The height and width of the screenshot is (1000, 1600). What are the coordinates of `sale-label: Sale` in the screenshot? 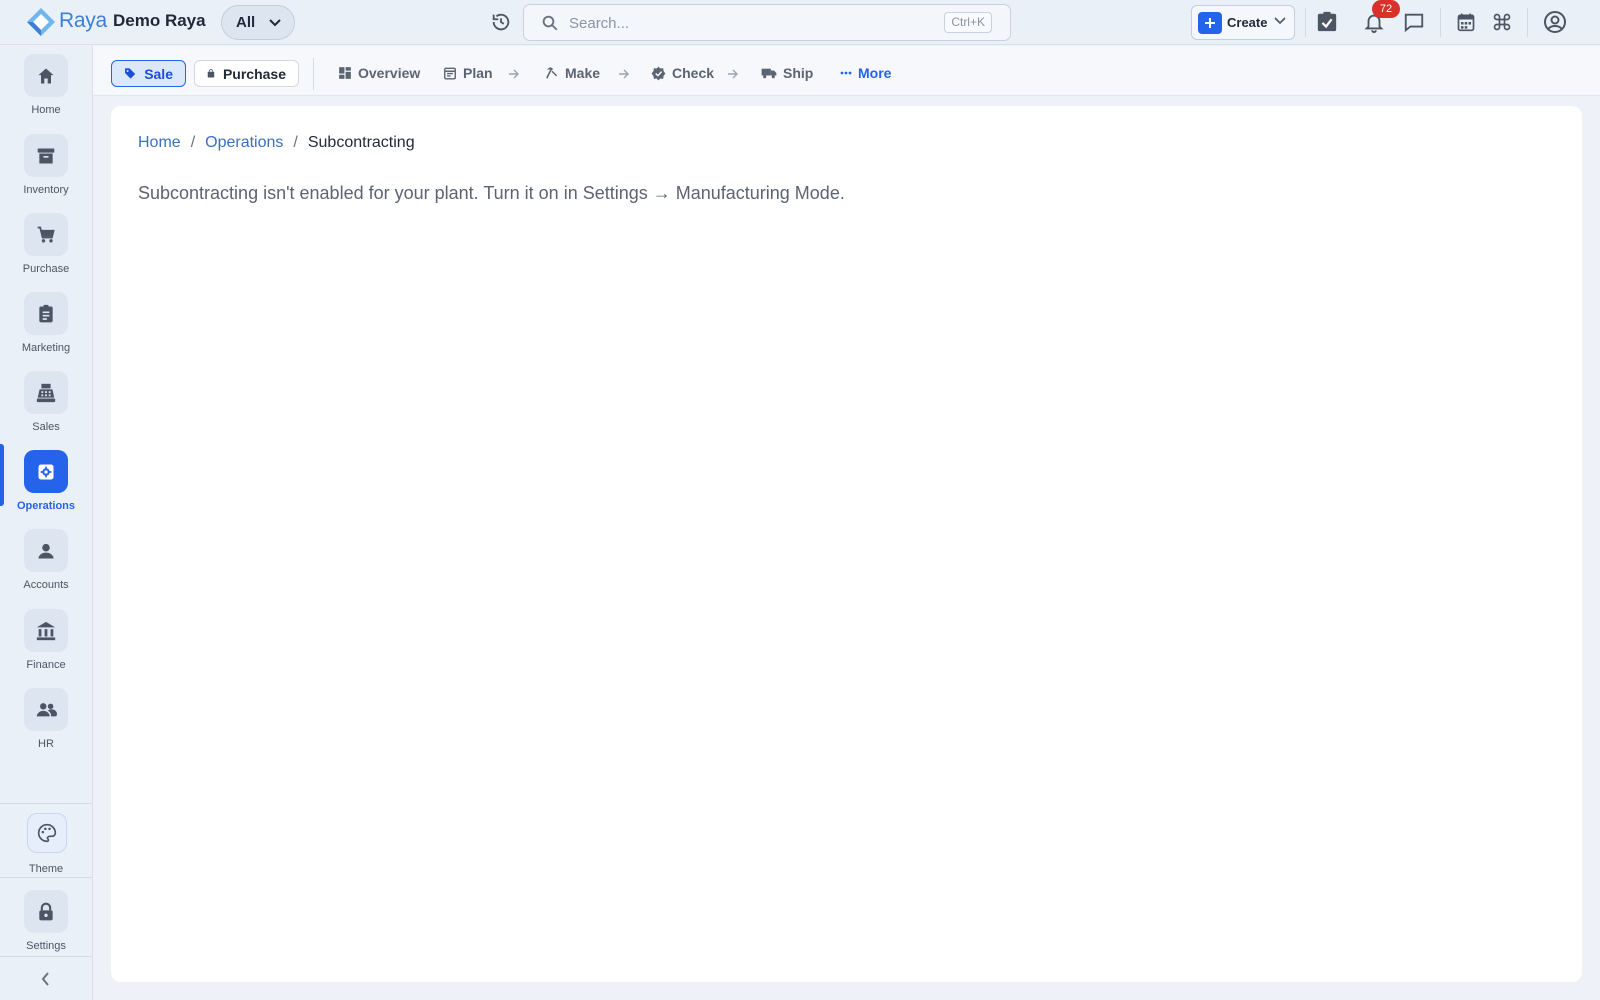 It's located at (158, 73).